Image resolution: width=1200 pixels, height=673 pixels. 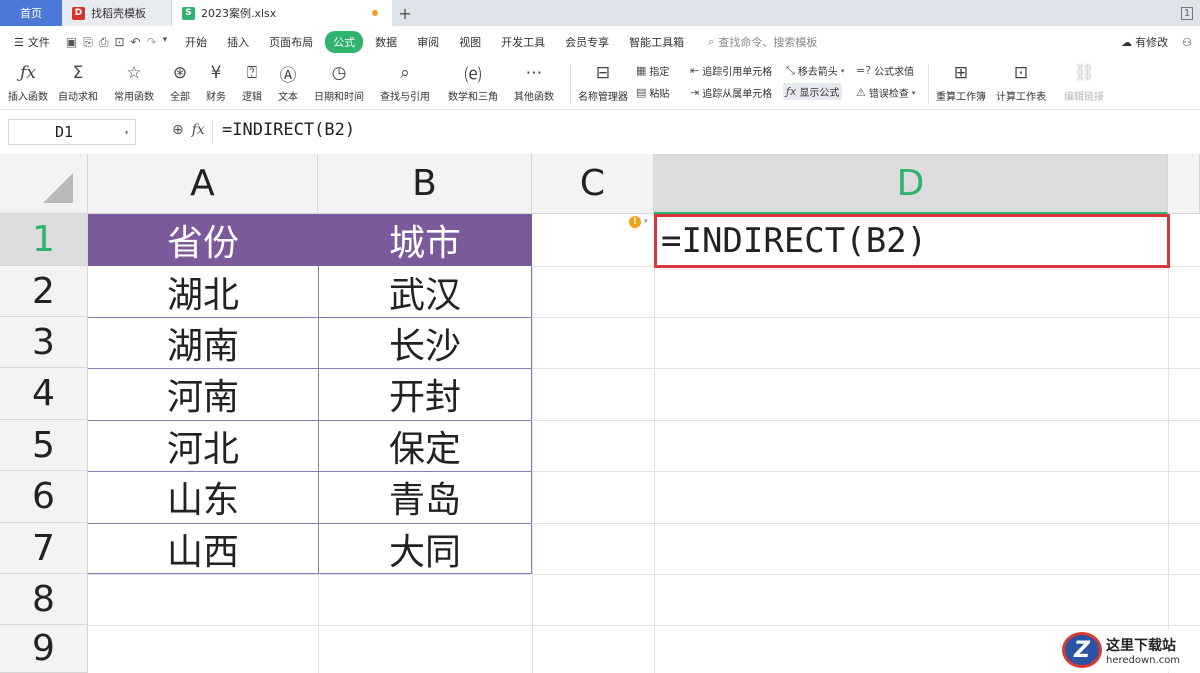 I want to click on cell-a1: 省份, so click(x=203, y=240).